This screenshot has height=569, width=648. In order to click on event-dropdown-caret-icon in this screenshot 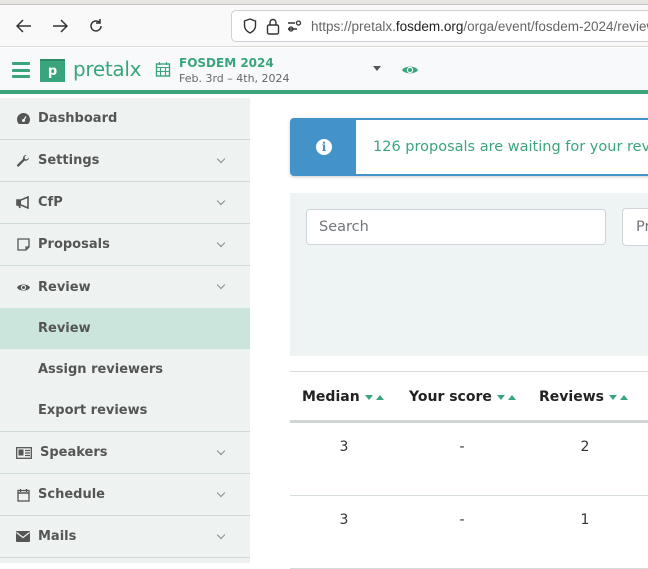, I will do `click(377, 68)`.